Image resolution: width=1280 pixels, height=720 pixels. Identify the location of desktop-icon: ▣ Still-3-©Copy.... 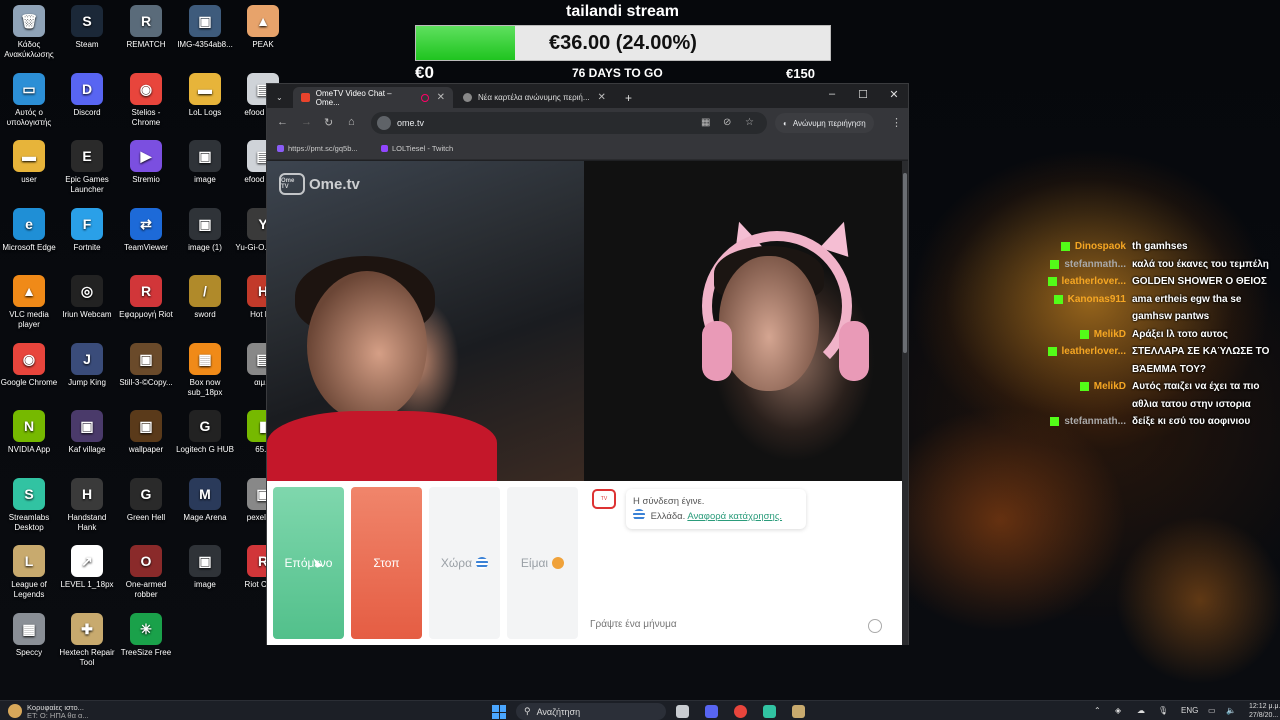
(146, 365).